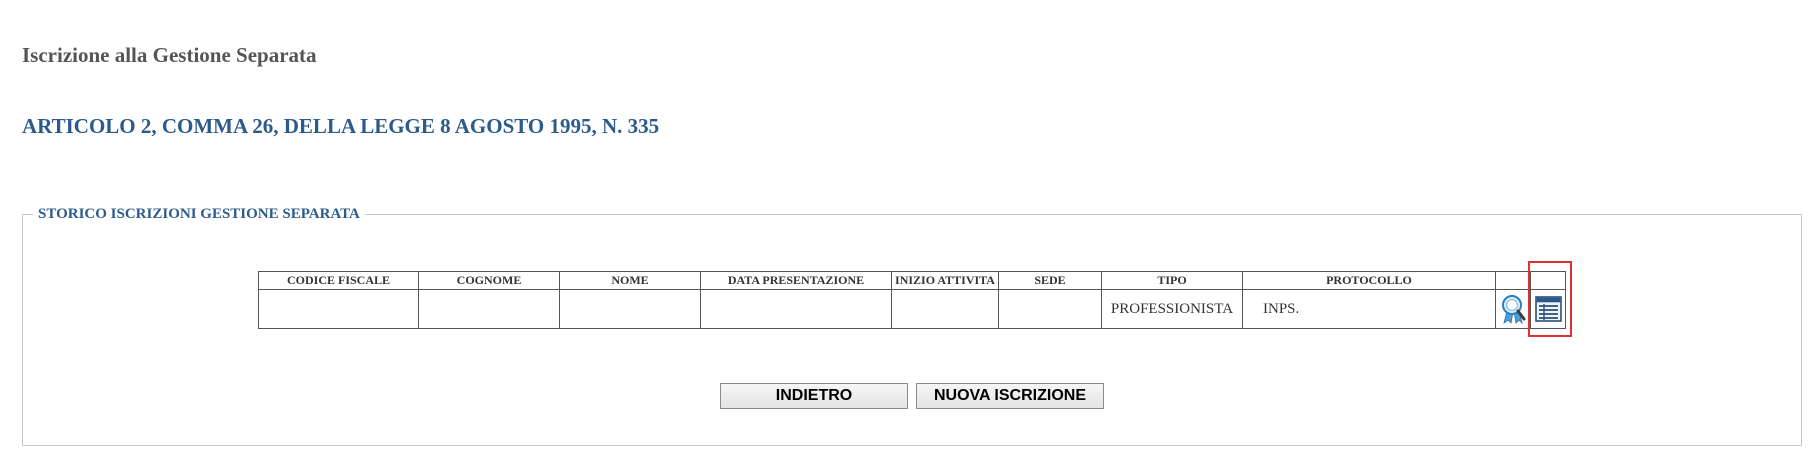  Describe the element at coordinates (489, 309) in the screenshot. I see `cell-cognome` at that location.